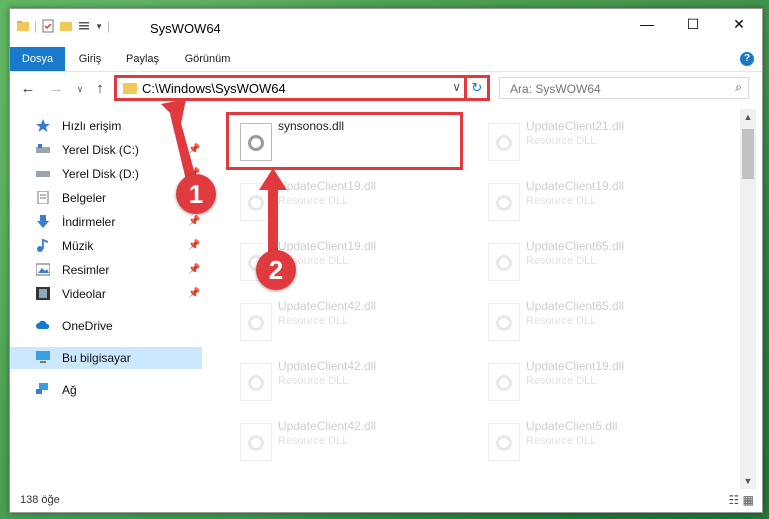 The width and height of the screenshot is (769, 519). What do you see at coordinates (106, 390) in the screenshot?
I see `sidebar-item-network: Ağ` at bounding box center [106, 390].